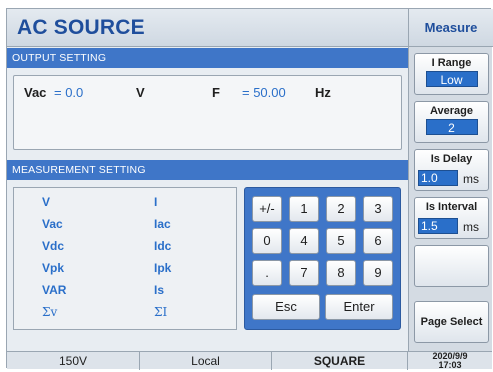  I want to click on vac-value: = 0.0, so click(68, 92).